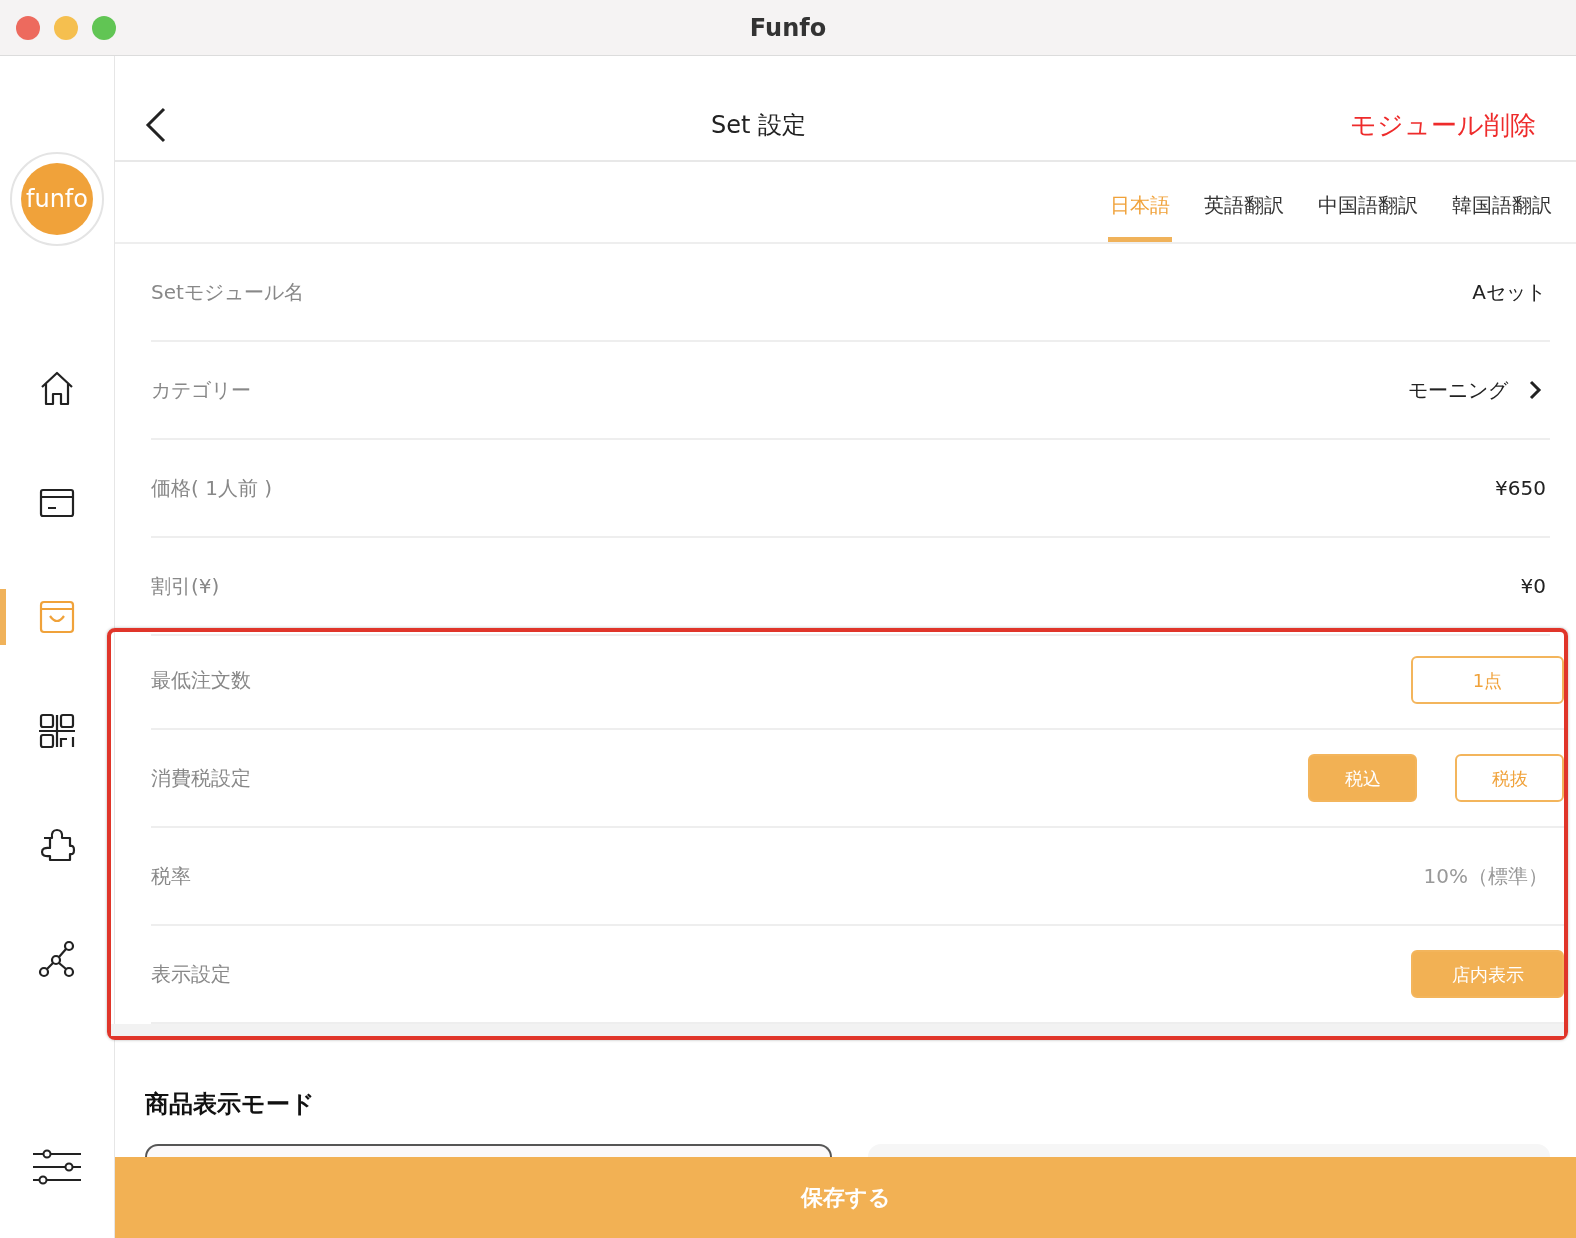  I want to click on field-value: ¥0, so click(1533, 586).